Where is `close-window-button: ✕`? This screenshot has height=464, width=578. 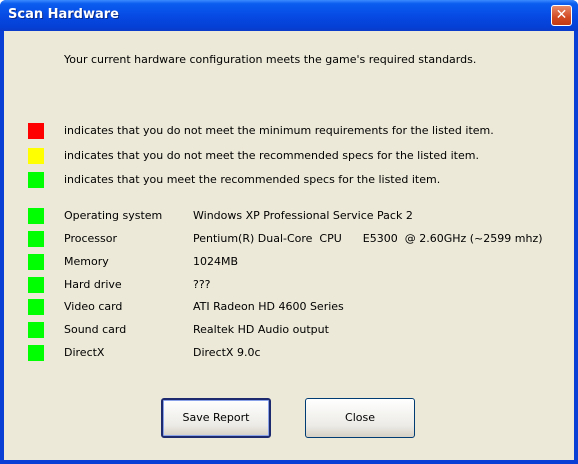
close-window-button: ✕ is located at coordinates (561, 15).